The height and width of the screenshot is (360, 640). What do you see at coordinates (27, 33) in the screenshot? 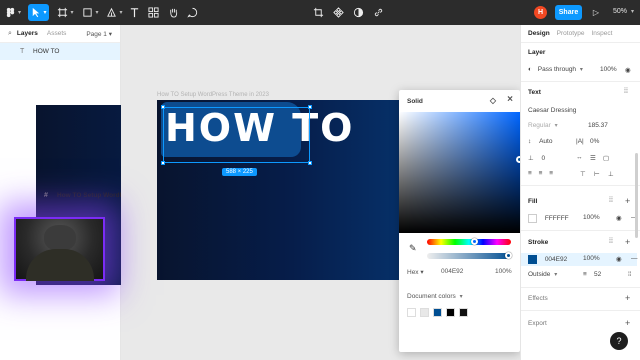
I see `tab-layers: Layers` at bounding box center [27, 33].